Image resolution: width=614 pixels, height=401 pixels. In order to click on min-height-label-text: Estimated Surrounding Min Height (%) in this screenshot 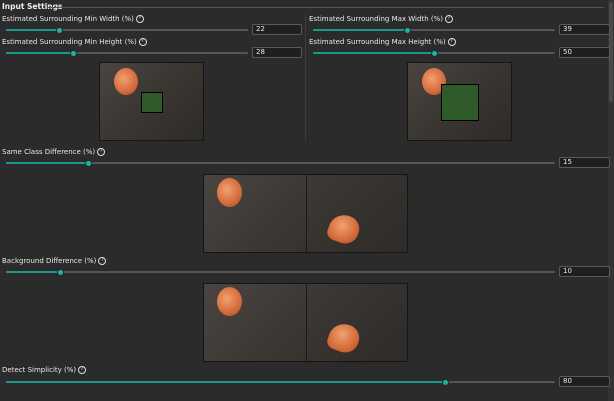, I will do `click(69, 42)`.